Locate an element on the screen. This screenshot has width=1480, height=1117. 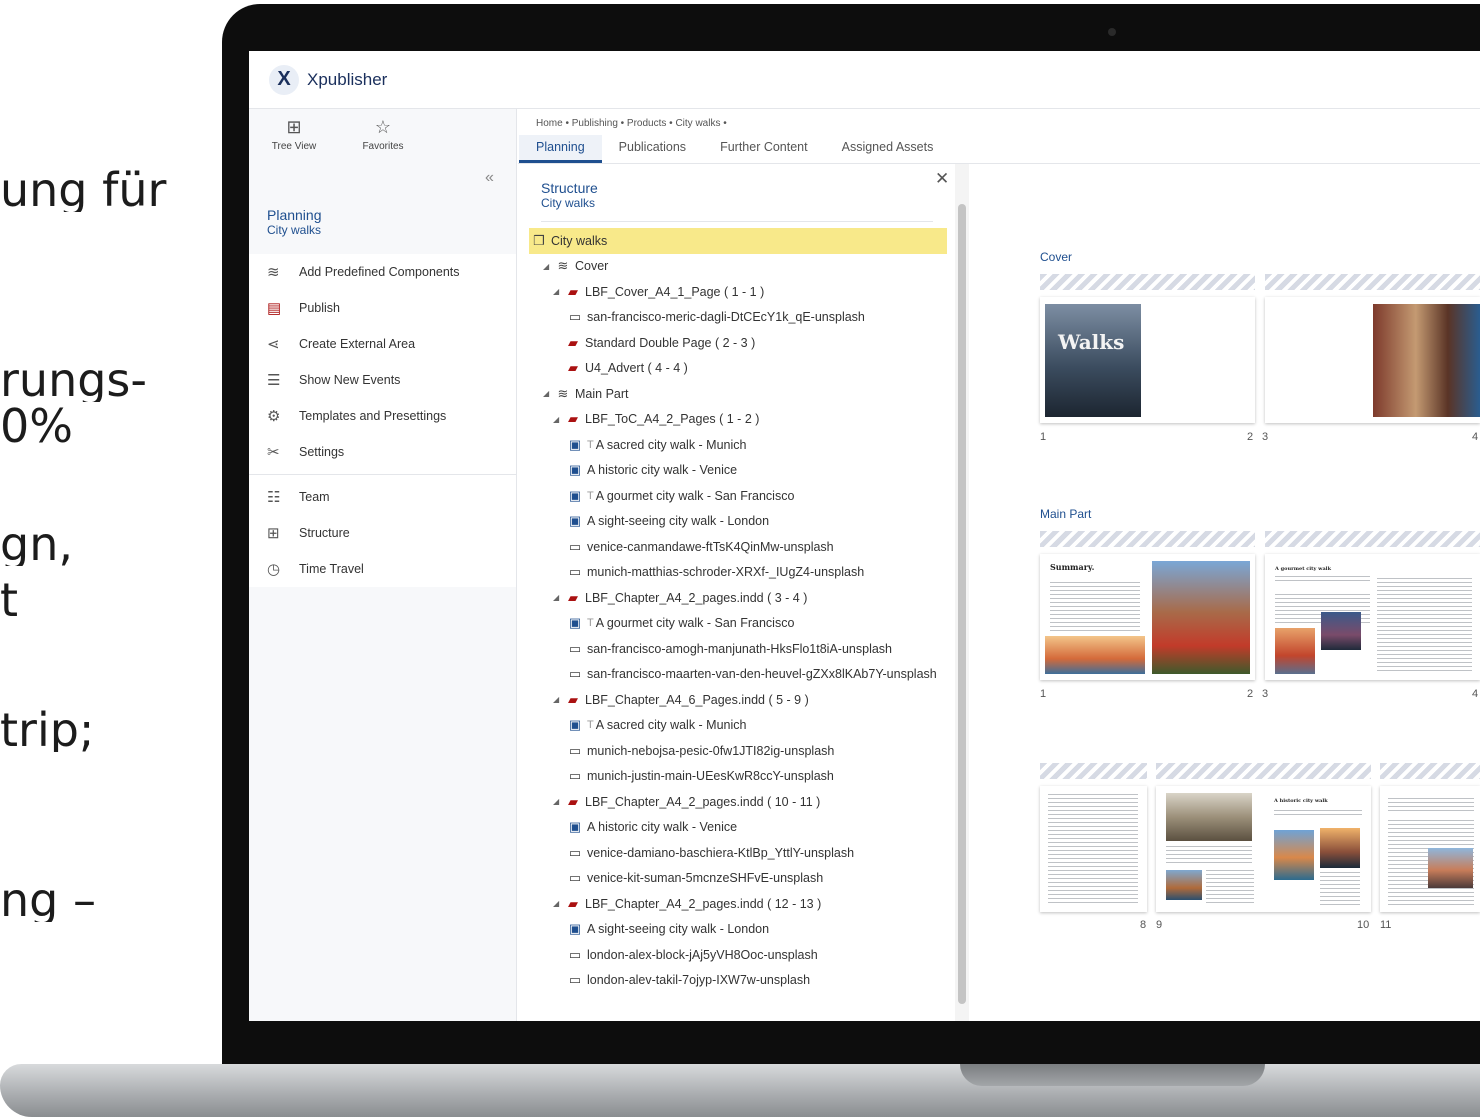
cover-photo is located at coordinates (1093, 360).